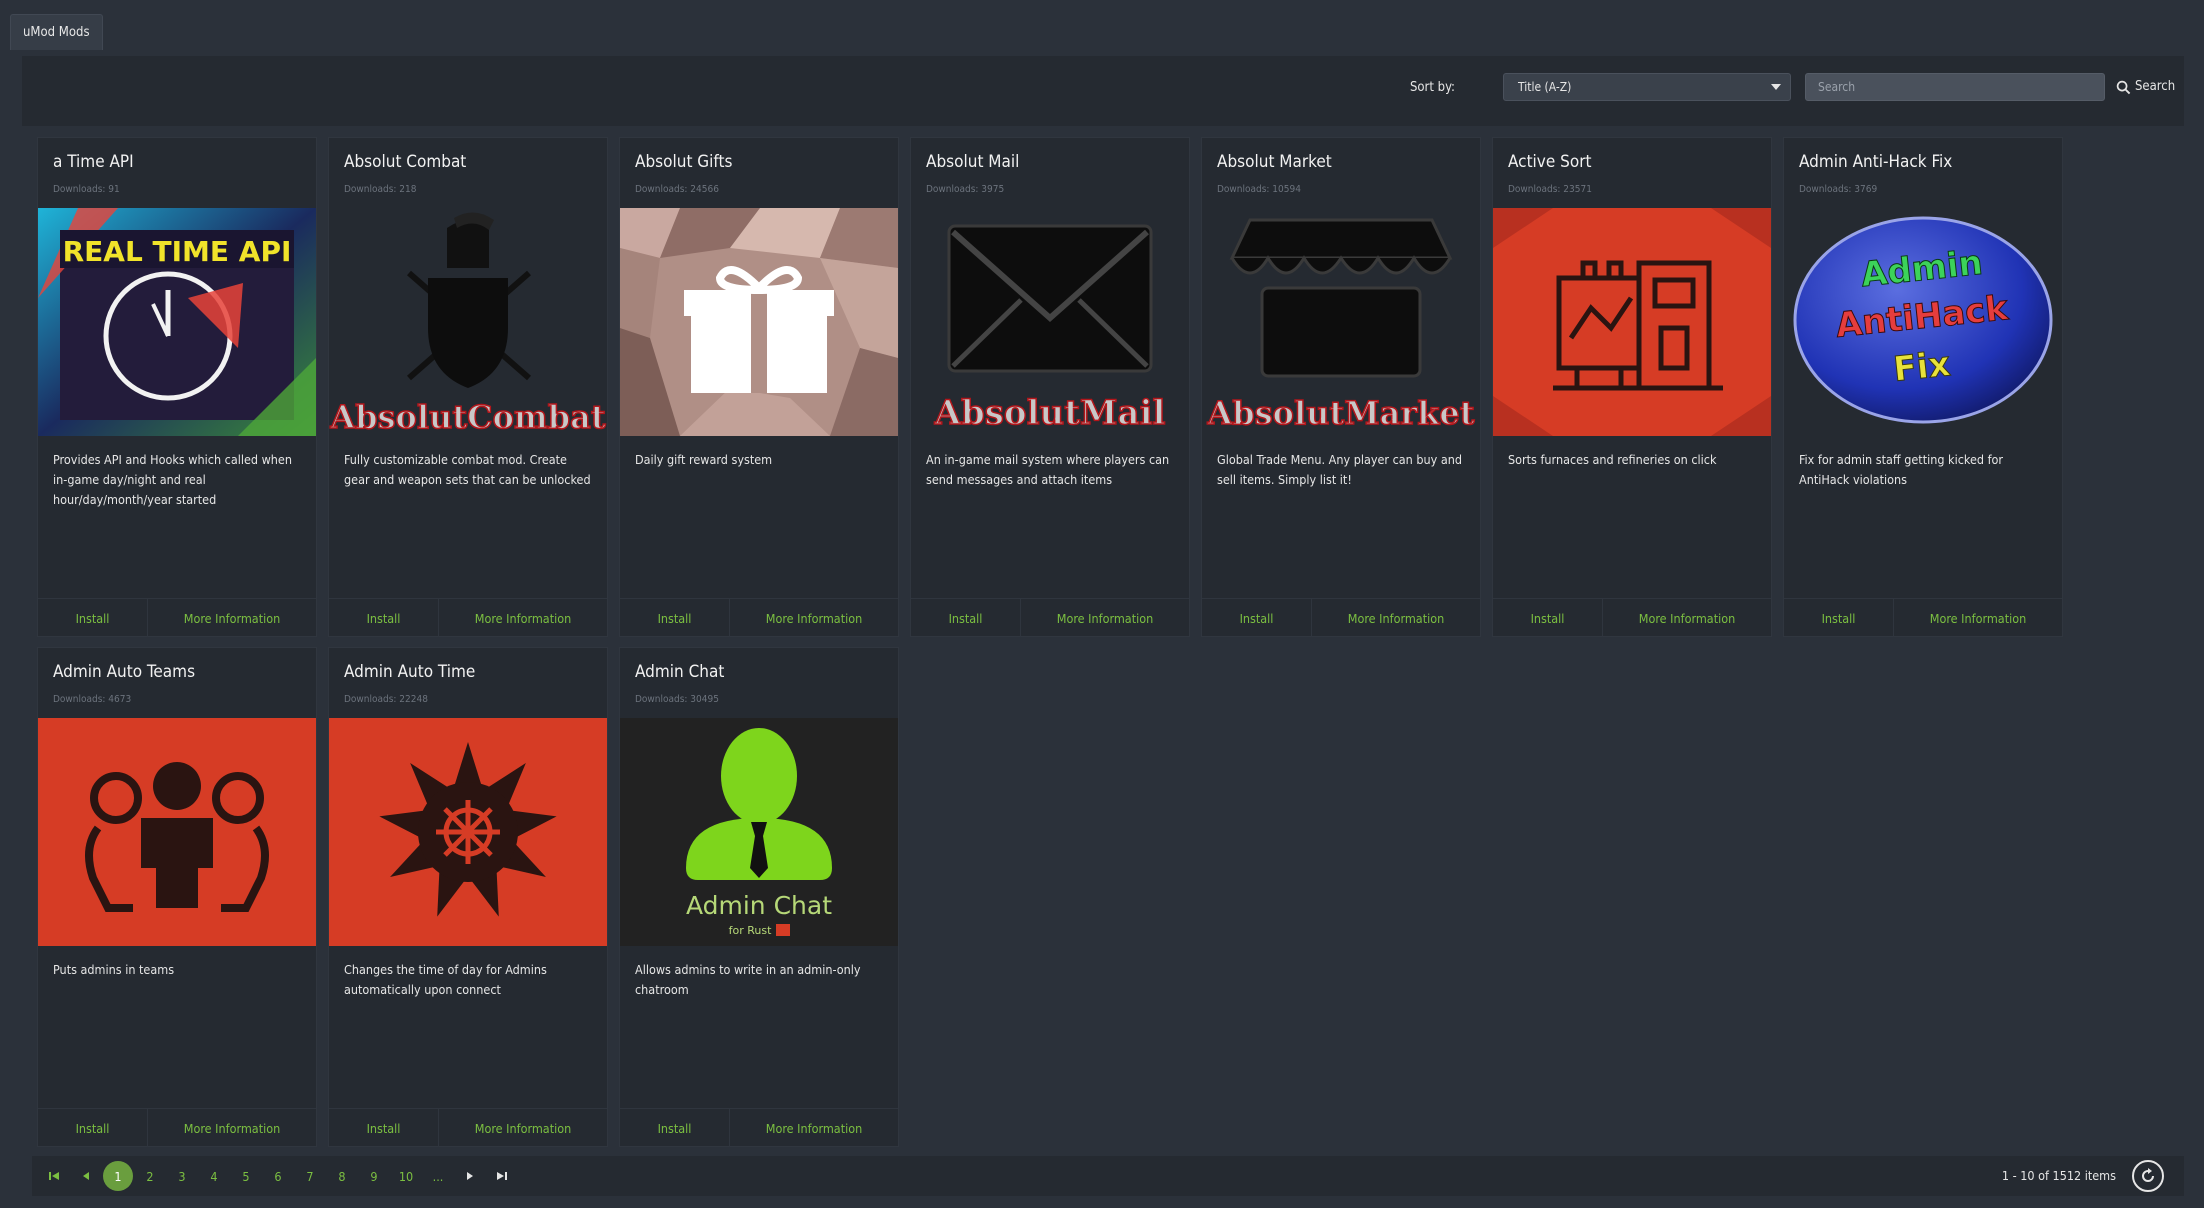 The height and width of the screenshot is (1208, 2204). I want to click on refresh-button, so click(2148, 1176).